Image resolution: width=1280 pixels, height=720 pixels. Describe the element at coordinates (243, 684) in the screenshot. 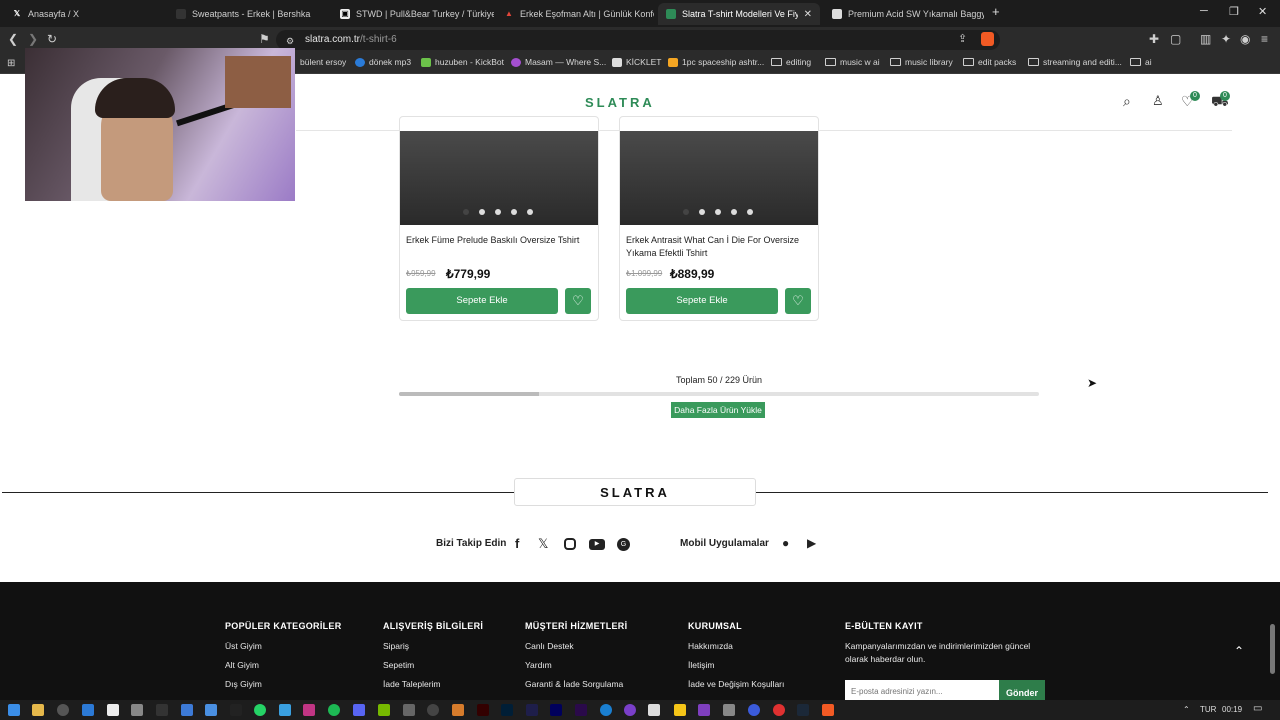

I see `footer-link: Dış Giyim` at that location.